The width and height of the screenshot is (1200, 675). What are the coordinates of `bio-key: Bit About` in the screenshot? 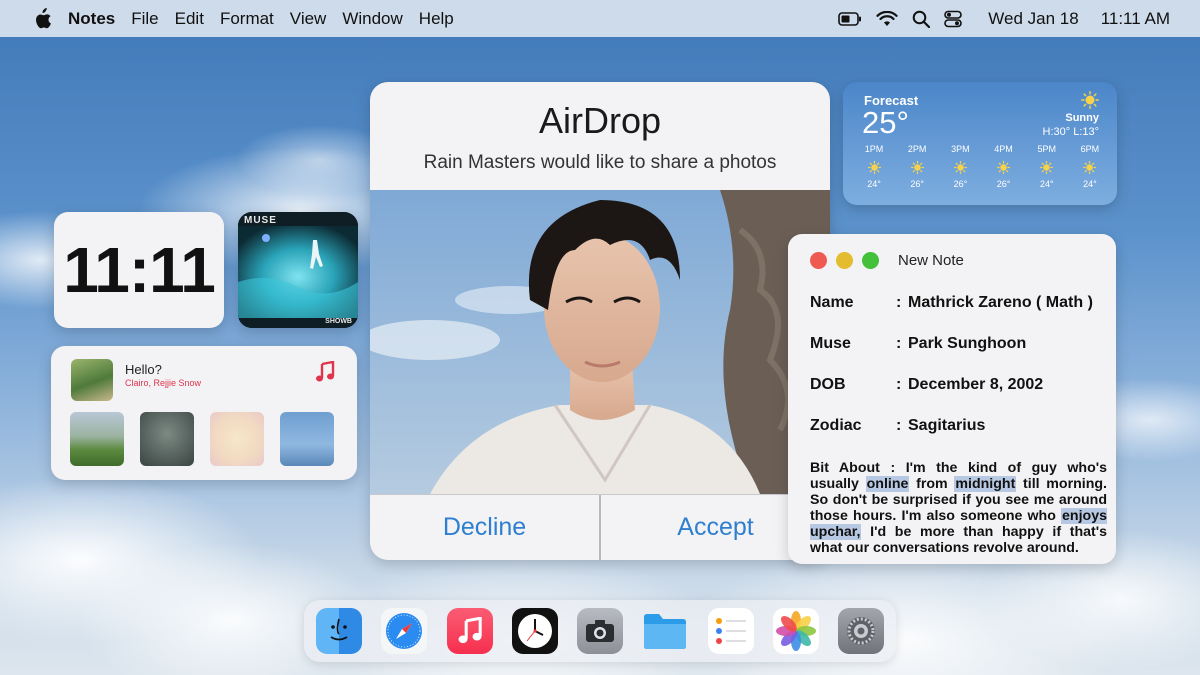 It's located at (845, 468).